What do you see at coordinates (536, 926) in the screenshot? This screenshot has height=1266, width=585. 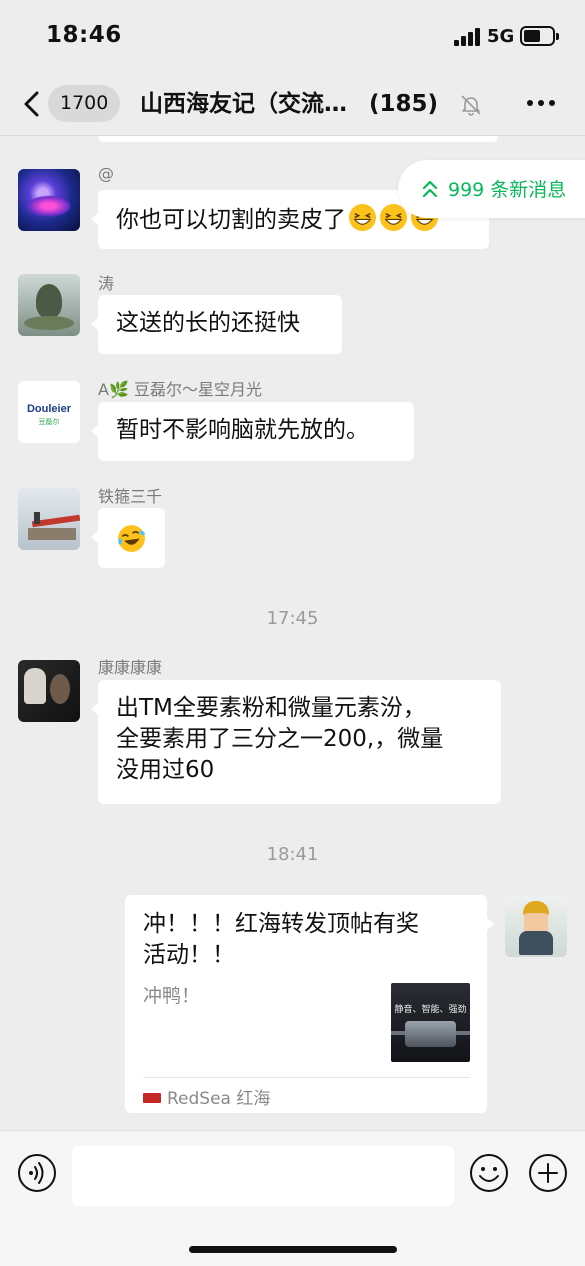 I see `my-avatar` at bounding box center [536, 926].